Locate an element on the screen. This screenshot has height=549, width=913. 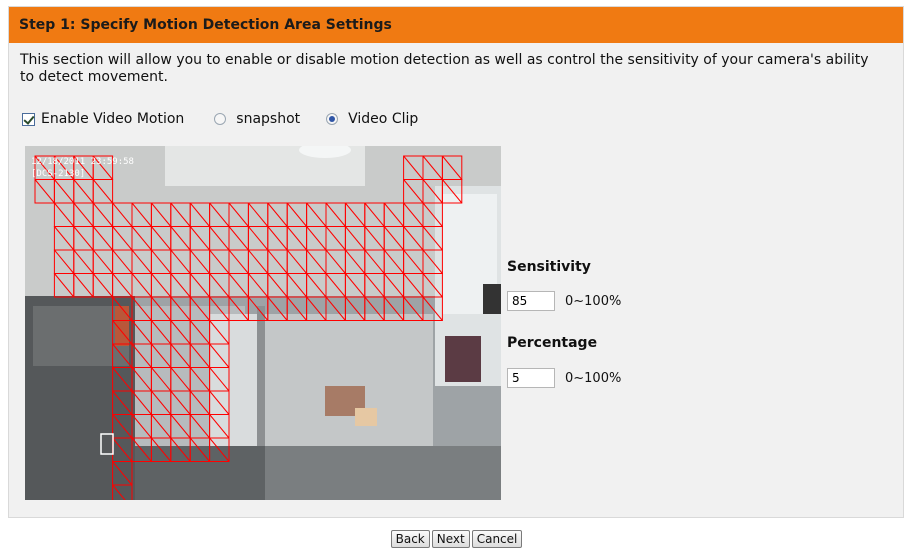
snapshot-radio is located at coordinates (220, 119).